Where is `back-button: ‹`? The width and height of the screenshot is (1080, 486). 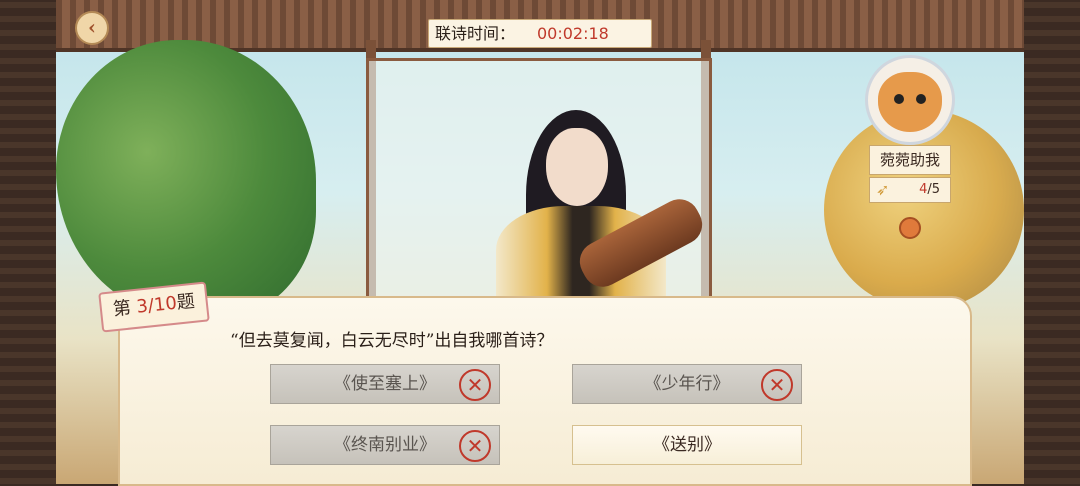
back-button: ‹ is located at coordinates (92, 28).